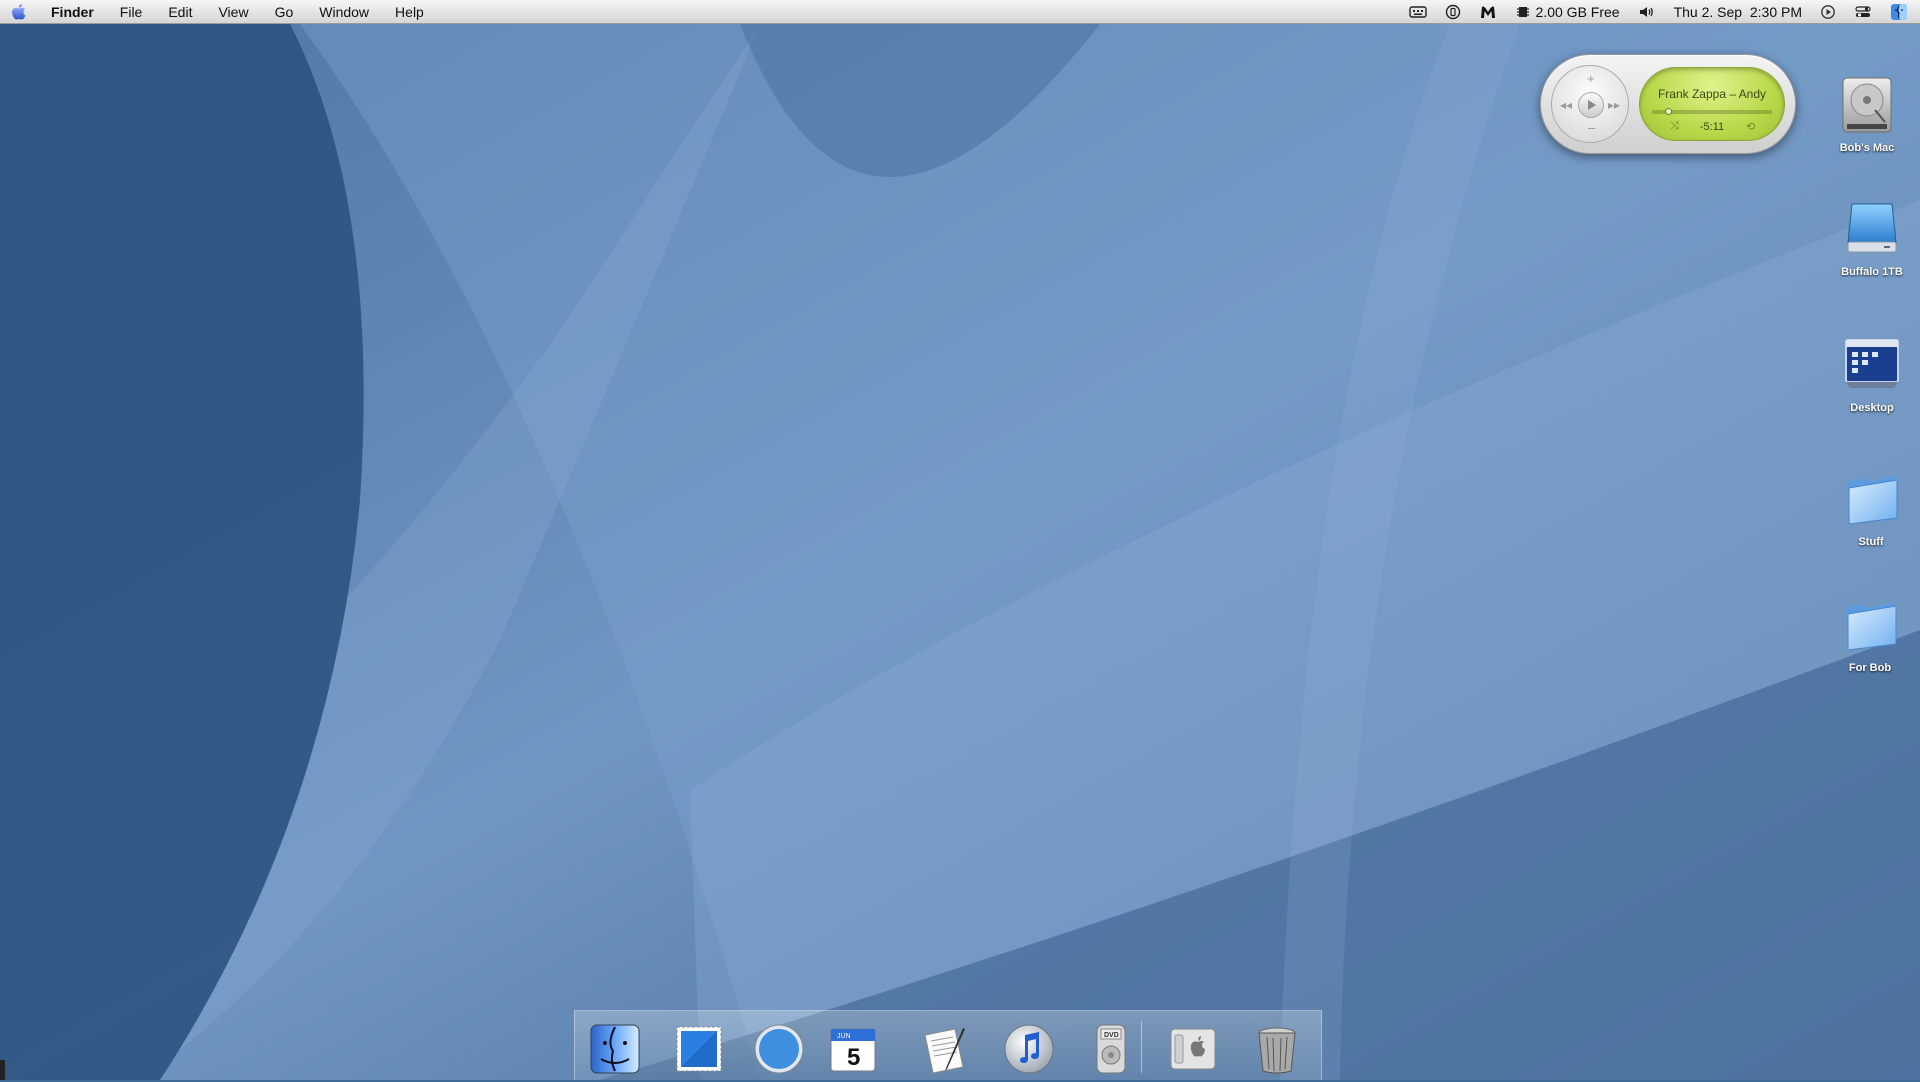  I want to click on apple-menu-button, so click(19, 12).